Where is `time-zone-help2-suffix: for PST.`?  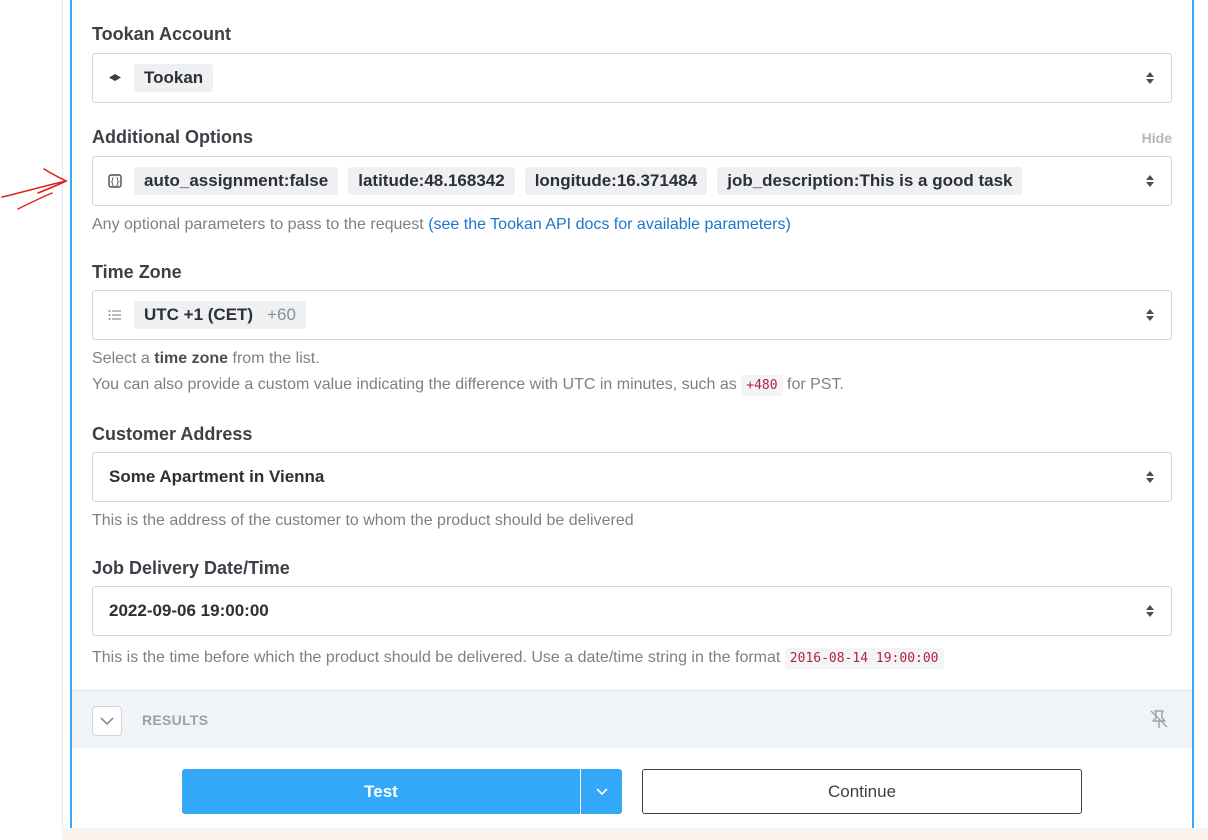 time-zone-help2-suffix: for PST. is located at coordinates (813, 384).